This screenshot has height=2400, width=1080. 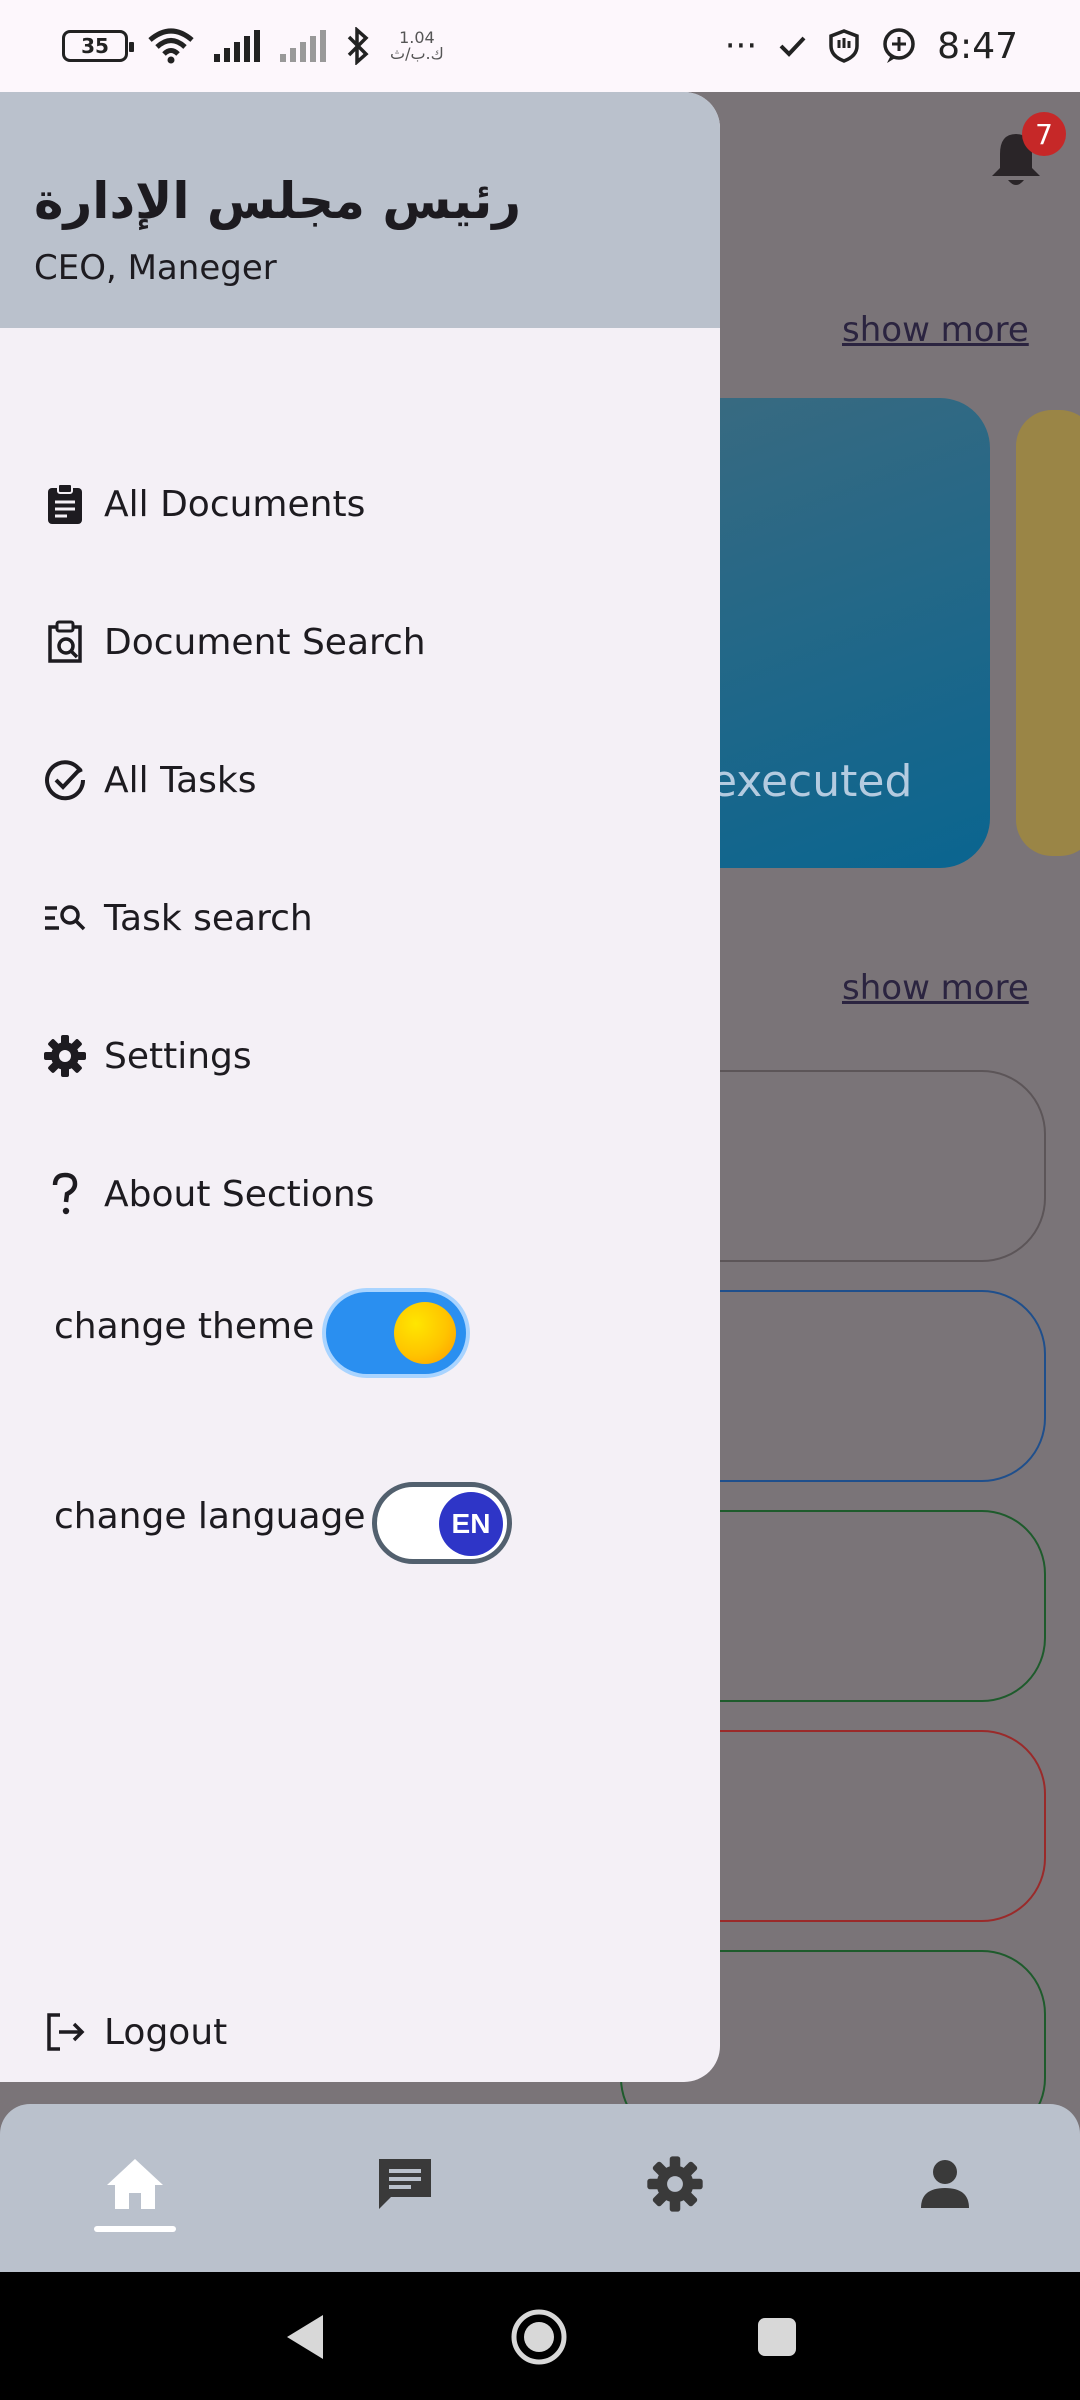 I want to click on logout-icon, so click(x=65, y=2032).